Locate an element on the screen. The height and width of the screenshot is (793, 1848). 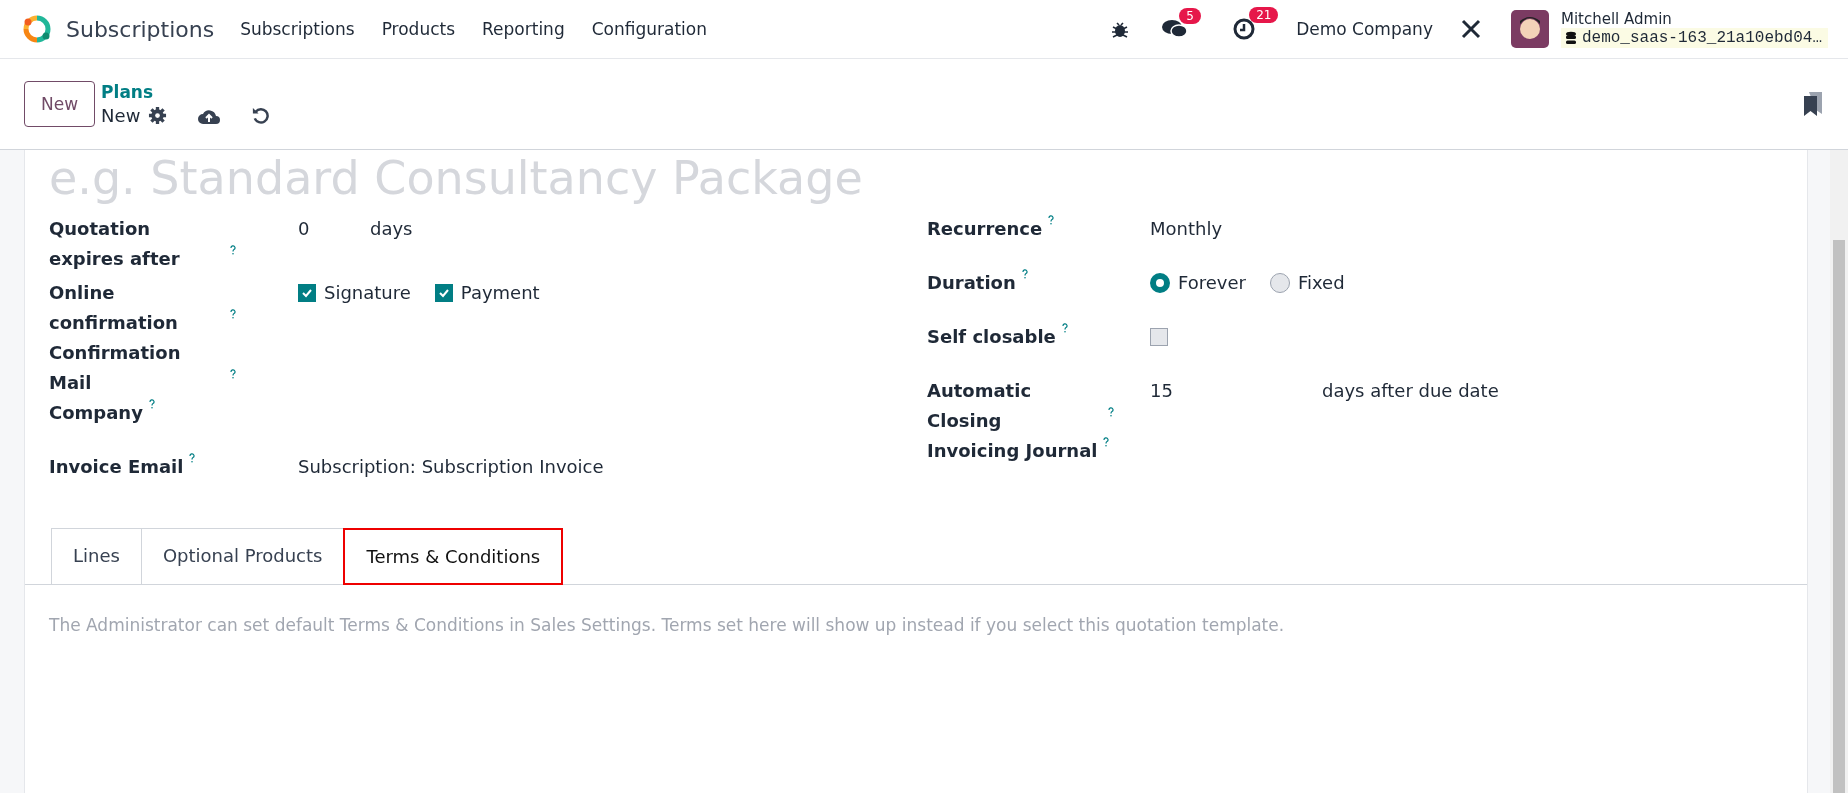
tab: Terms & Conditions is located at coordinates (453, 556).